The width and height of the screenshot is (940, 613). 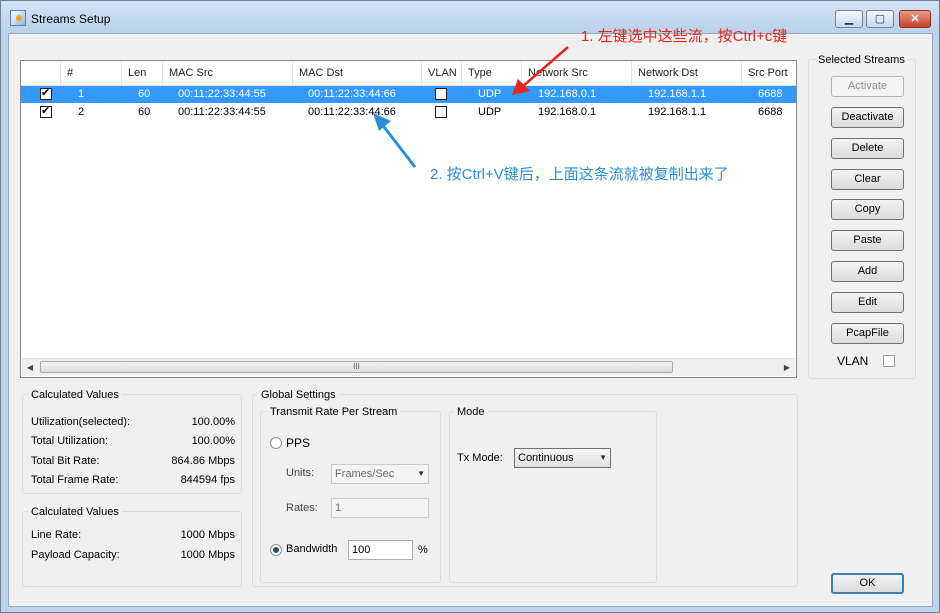 What do you see at coordinates (276, 550) in the screenshot?
I see `bandwidth-radio` at bounding box center [276, 550].